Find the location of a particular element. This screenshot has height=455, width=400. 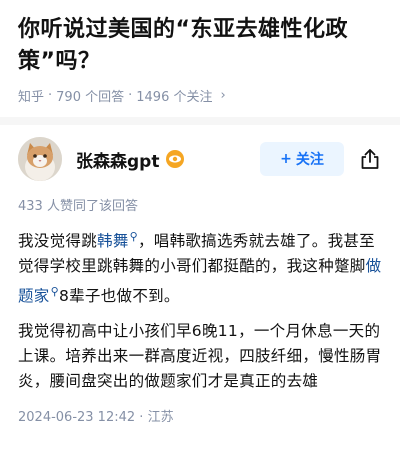

answer-footer: 2024-06-23 12:42 · 江苏 is located at coordinates (200, 415).